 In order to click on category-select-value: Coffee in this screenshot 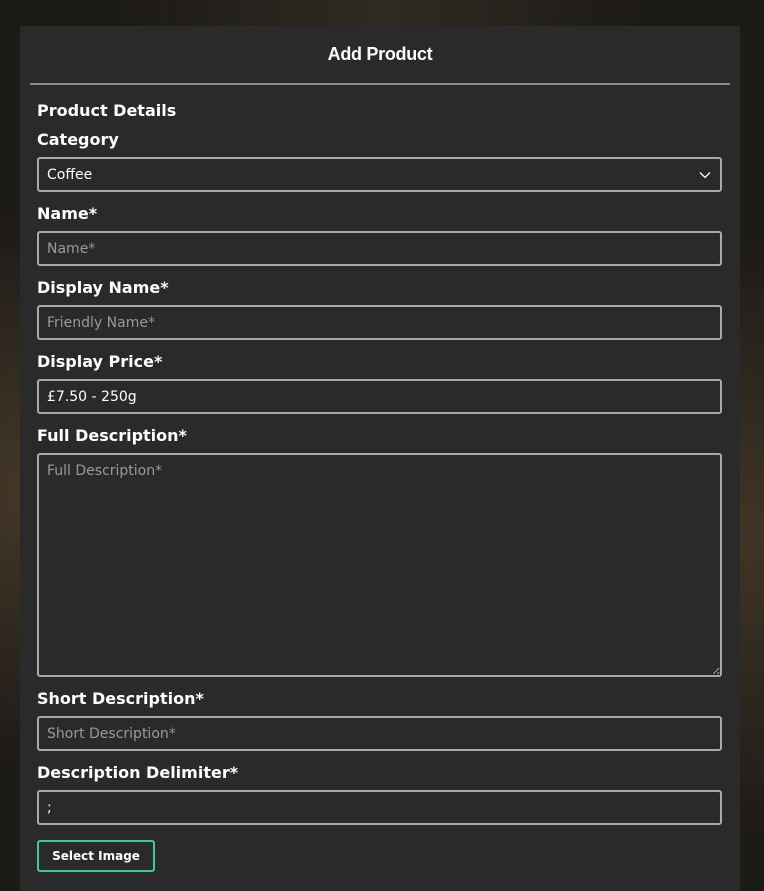, I will do `click(70, 174)`.